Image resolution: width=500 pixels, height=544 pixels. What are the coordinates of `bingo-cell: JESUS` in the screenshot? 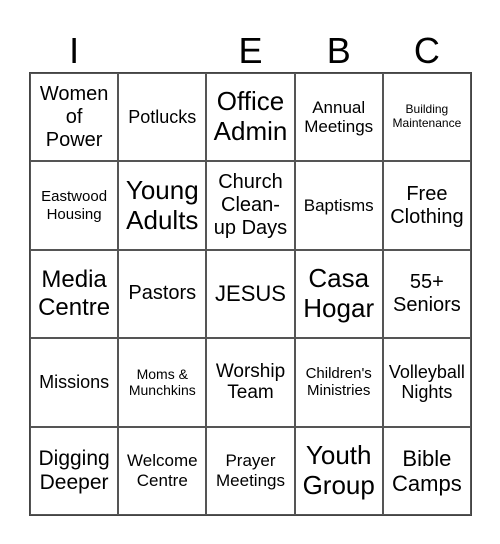 It's located at (250, 294).